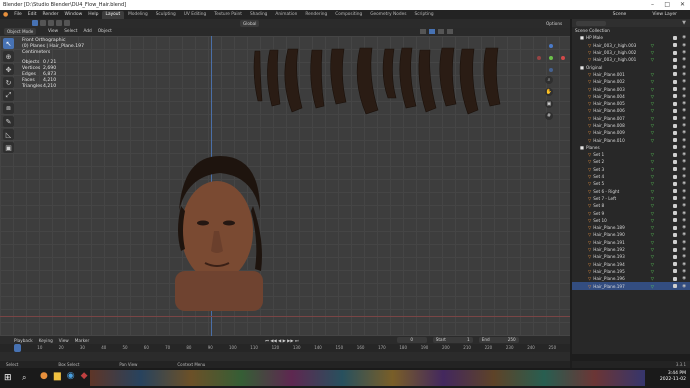 This screenshot has width=690, height=388. What do you see at coordinates (46, 340) in the screenshot?
I see `keying-menu: Keying` at bounding box center [46, 340].